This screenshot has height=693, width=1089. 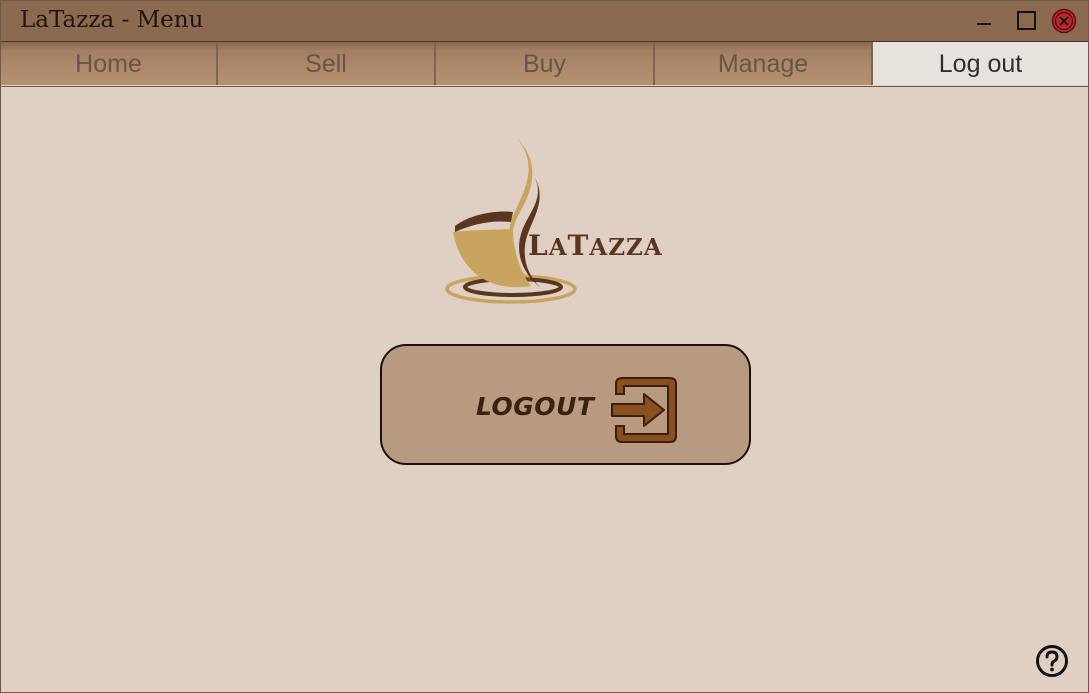 What do you see at coordinates (646, 410) in the screenshot?
I see `logout-arrow-icon` at bounding box center [646, 410].